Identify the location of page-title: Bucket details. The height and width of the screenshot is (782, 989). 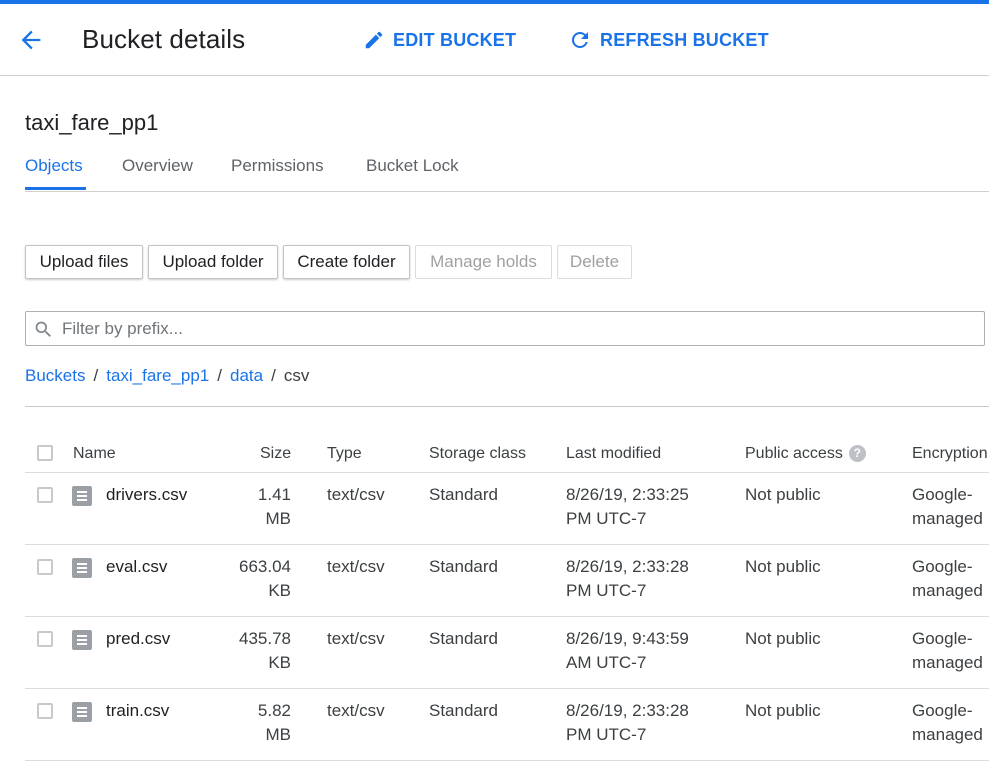
(164, 39).